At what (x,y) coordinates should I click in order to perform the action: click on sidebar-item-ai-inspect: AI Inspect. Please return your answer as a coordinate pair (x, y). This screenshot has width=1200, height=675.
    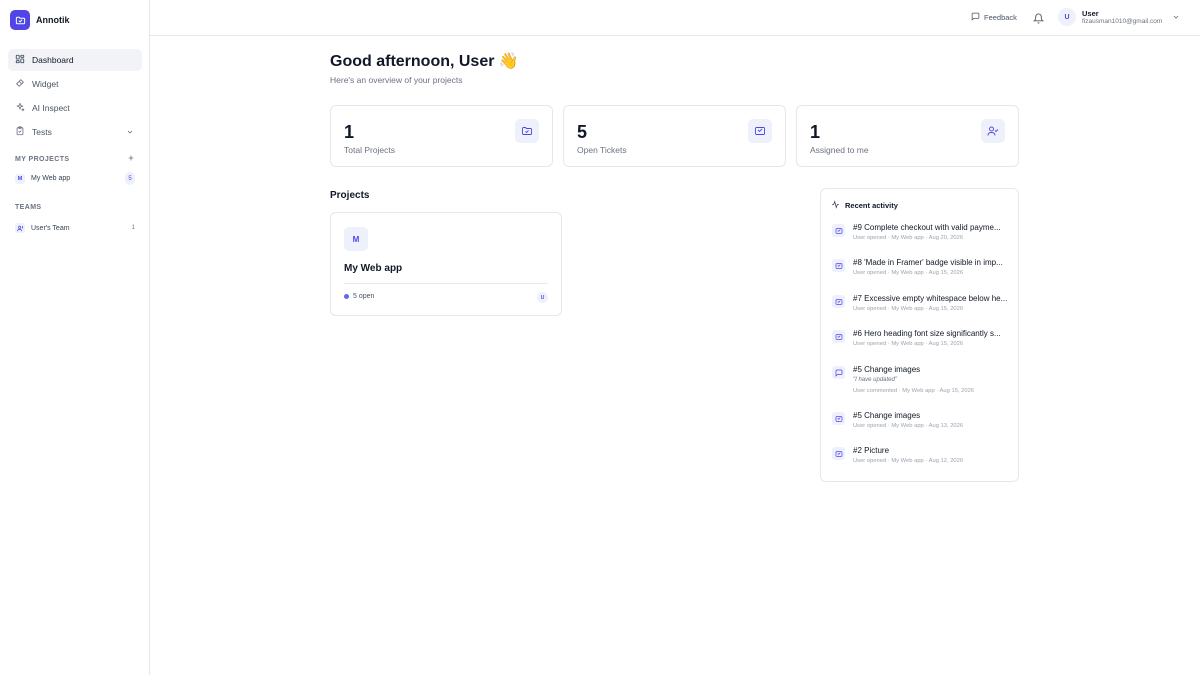
    Looking at the image, I should click on (75, 108).